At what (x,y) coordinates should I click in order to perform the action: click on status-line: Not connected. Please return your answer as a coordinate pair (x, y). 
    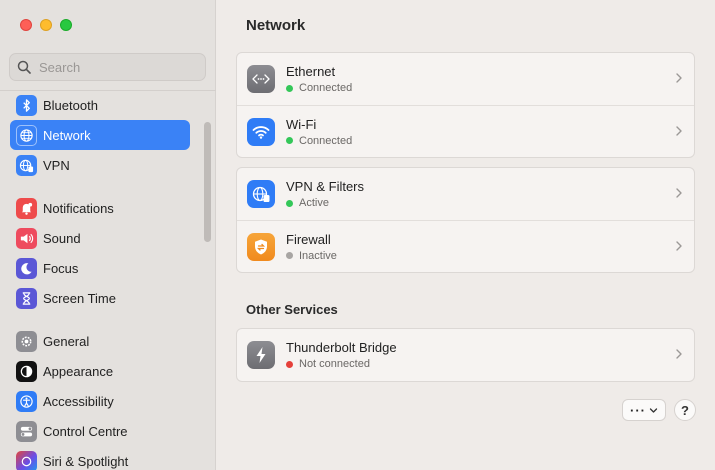
    Looking at the image, I should click on (341, 364).